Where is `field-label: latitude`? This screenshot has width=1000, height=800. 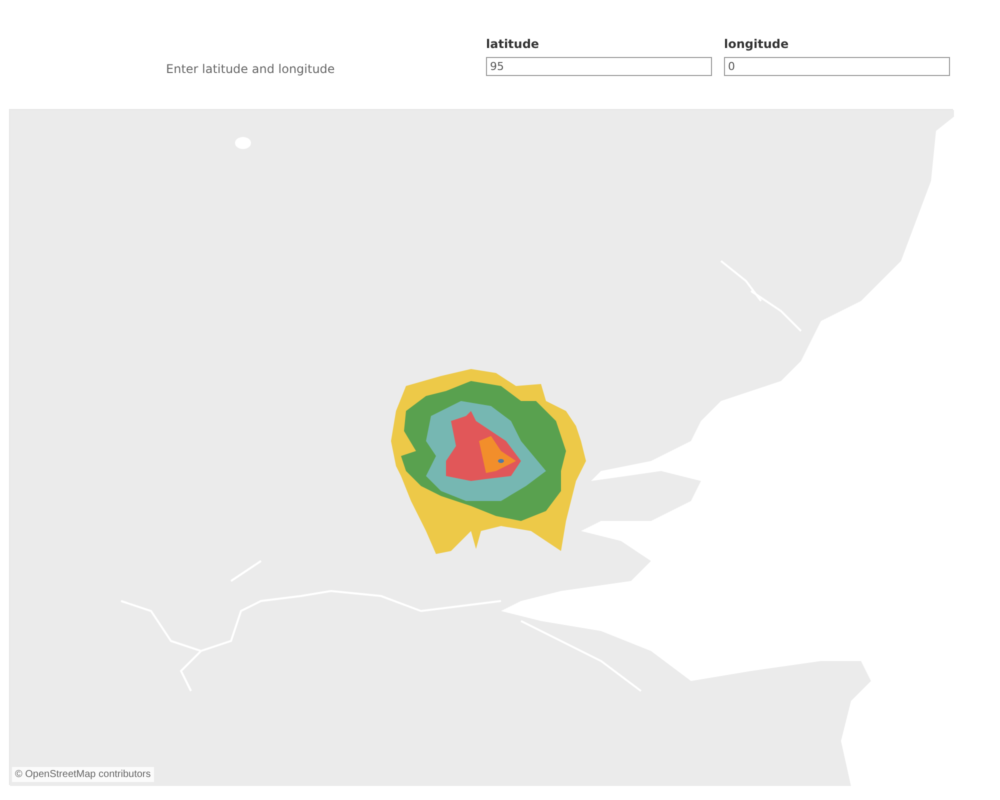
field-label: latitude is located at coordinates (513, 44).